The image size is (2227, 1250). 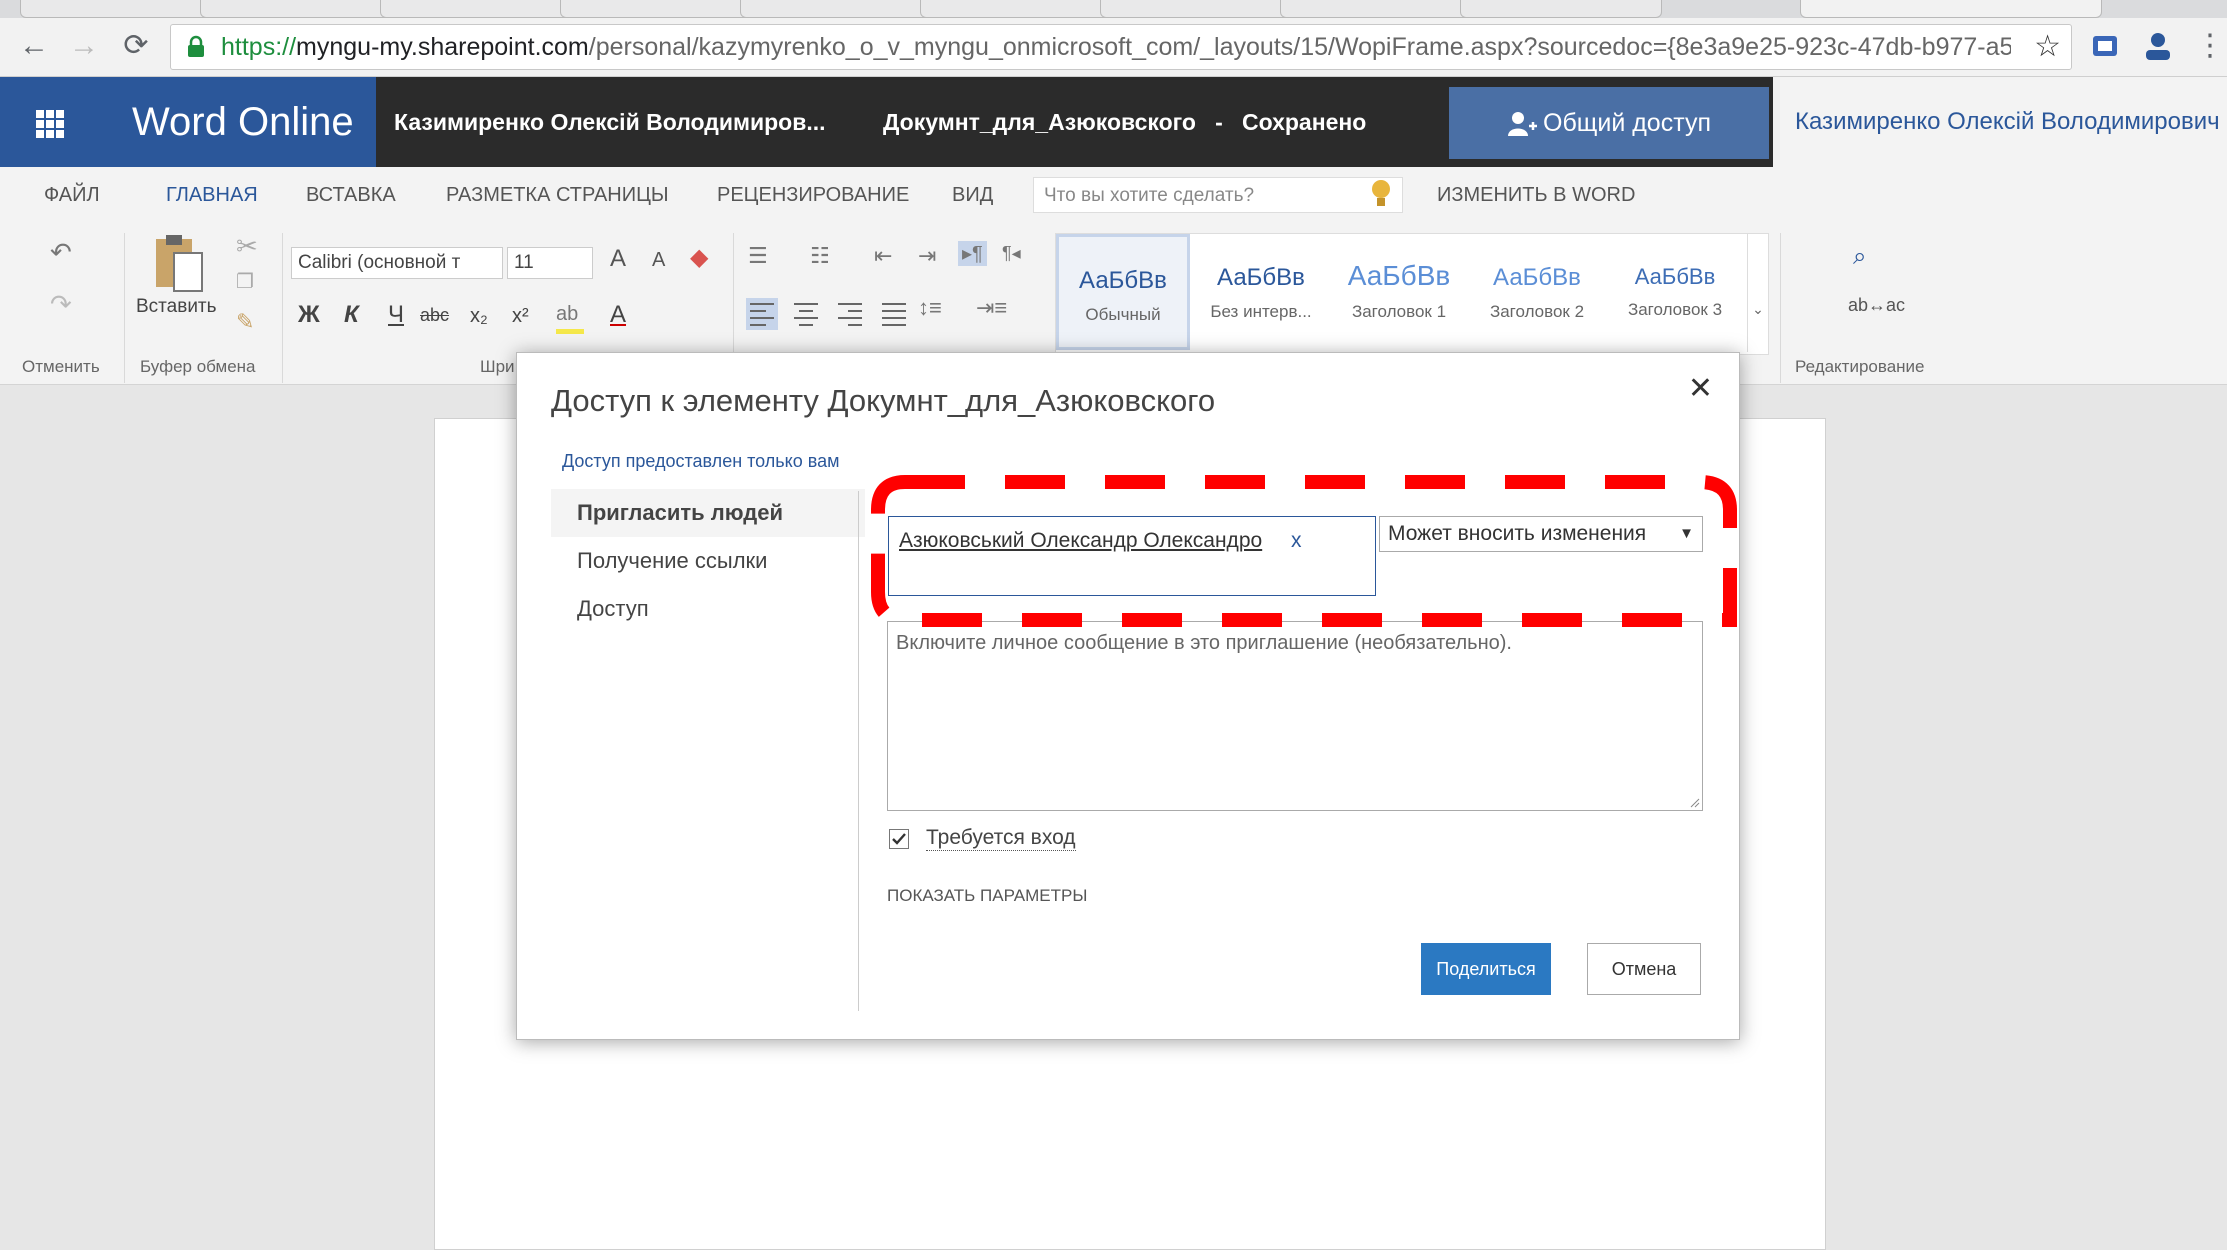 What do you see at coordinates (2000, 122) in the screenshot?
I see `account-name: Казимиренко Олексій Володимирович` at bounding box center [2000, 122].